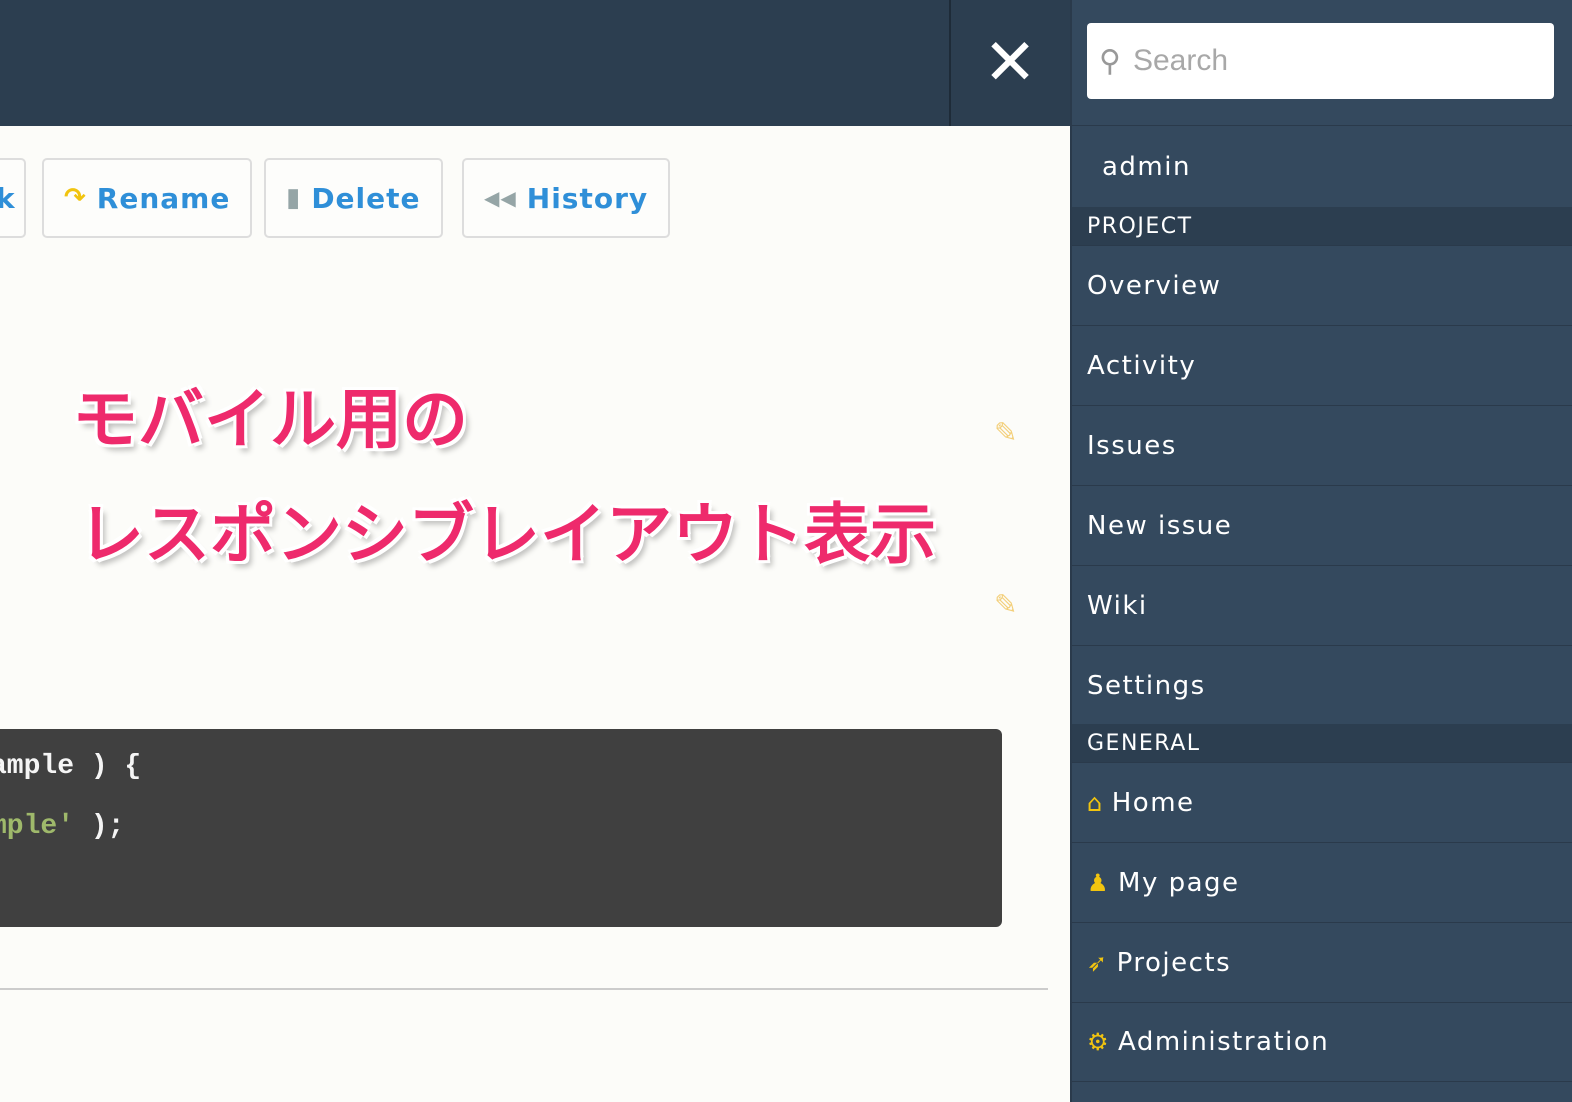  Describe the element at coordinates (1224, 1042) in the screenshot. I see `sidebar-item-label: Administration` at that location.